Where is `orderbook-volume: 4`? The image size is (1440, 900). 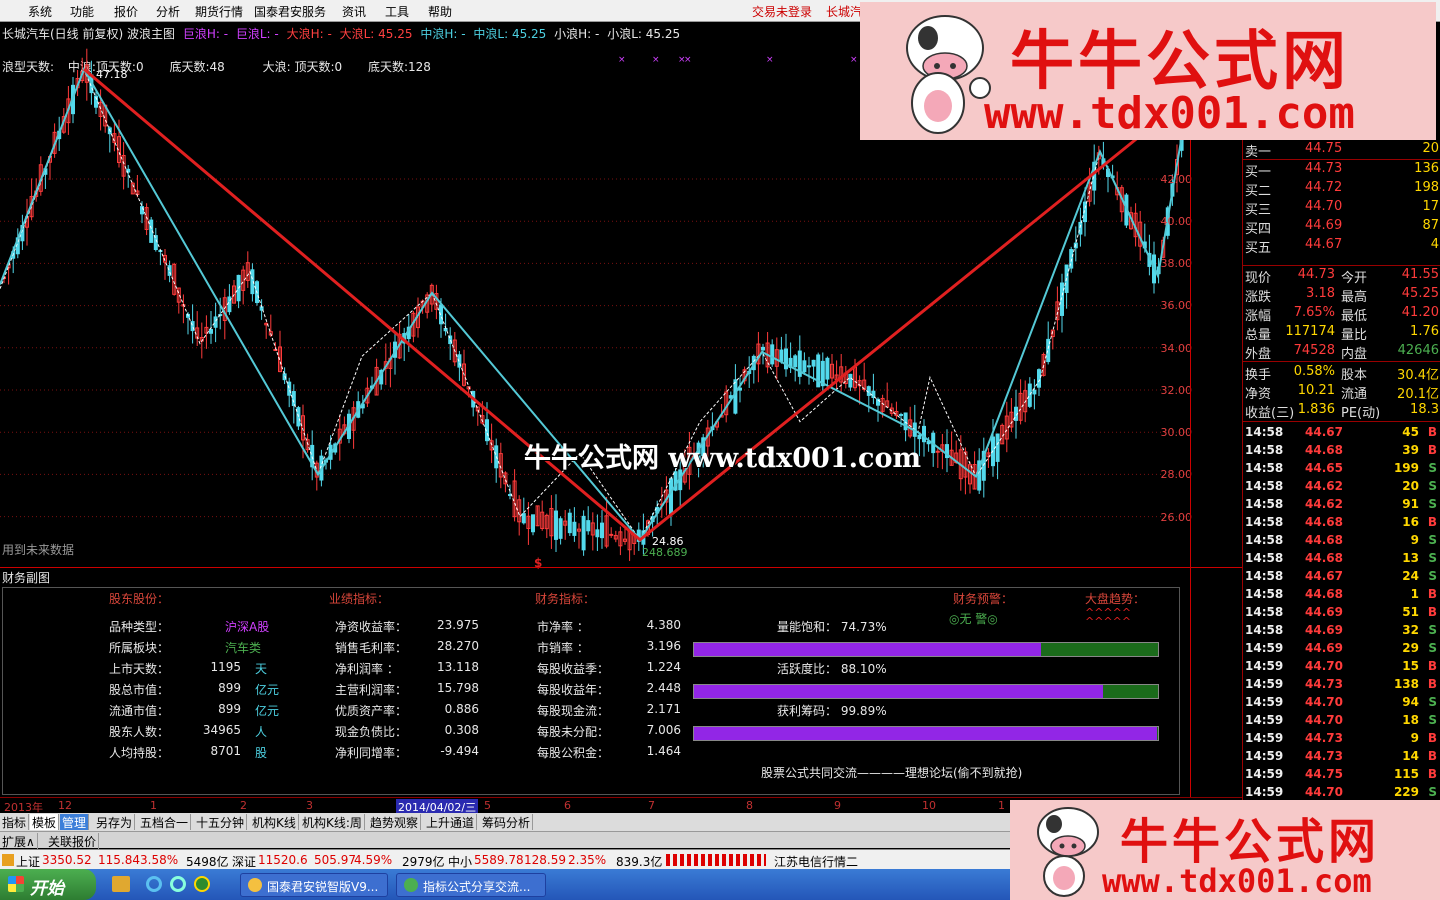
orderbook-volume: 4 is located at coordinates (1434, 244).